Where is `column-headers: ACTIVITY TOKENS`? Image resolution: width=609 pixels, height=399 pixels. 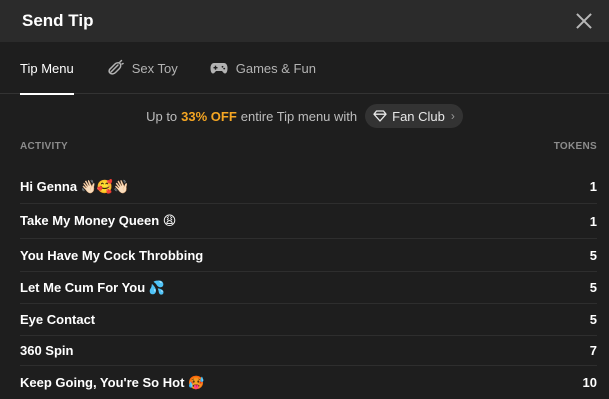
column-headers: ACTIVITY TOKENS is located at coordinates (308, 146).